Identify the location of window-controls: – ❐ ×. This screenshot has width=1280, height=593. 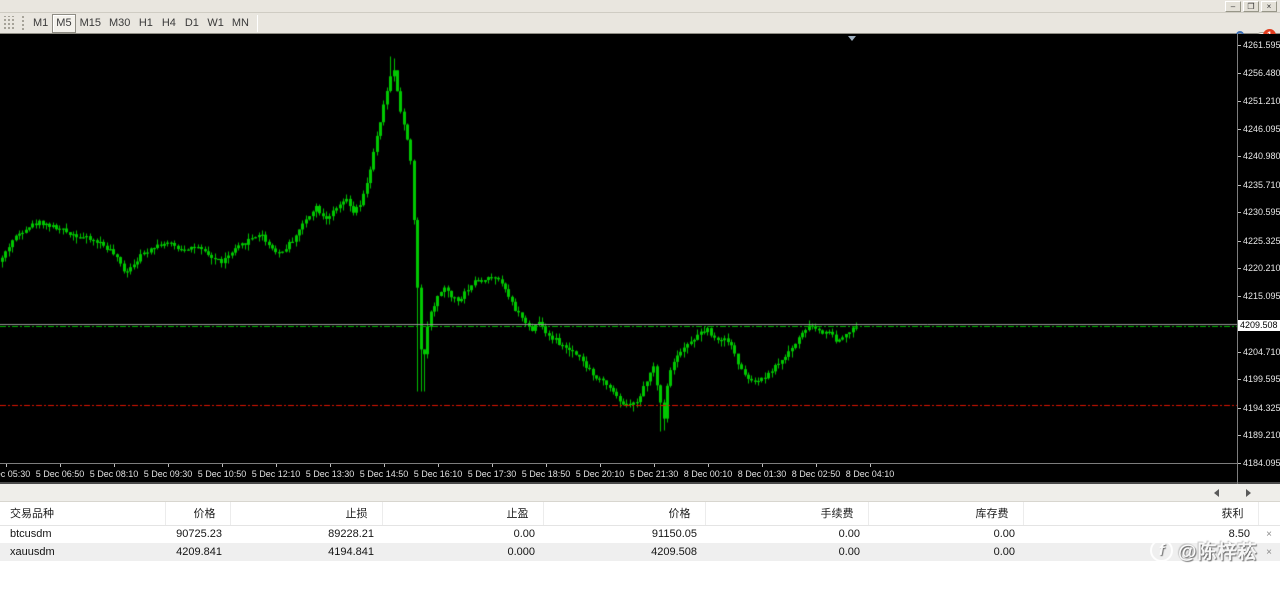
(1251, 6).